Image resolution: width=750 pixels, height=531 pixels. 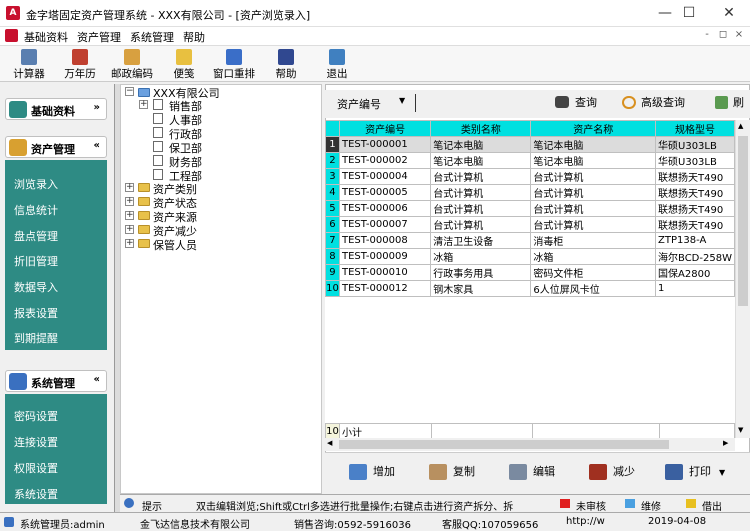 I want to click on table-row: 3 TEST-000004 台式计算机 台式计算机 联想扬天T490, so click(x=530, y=176).